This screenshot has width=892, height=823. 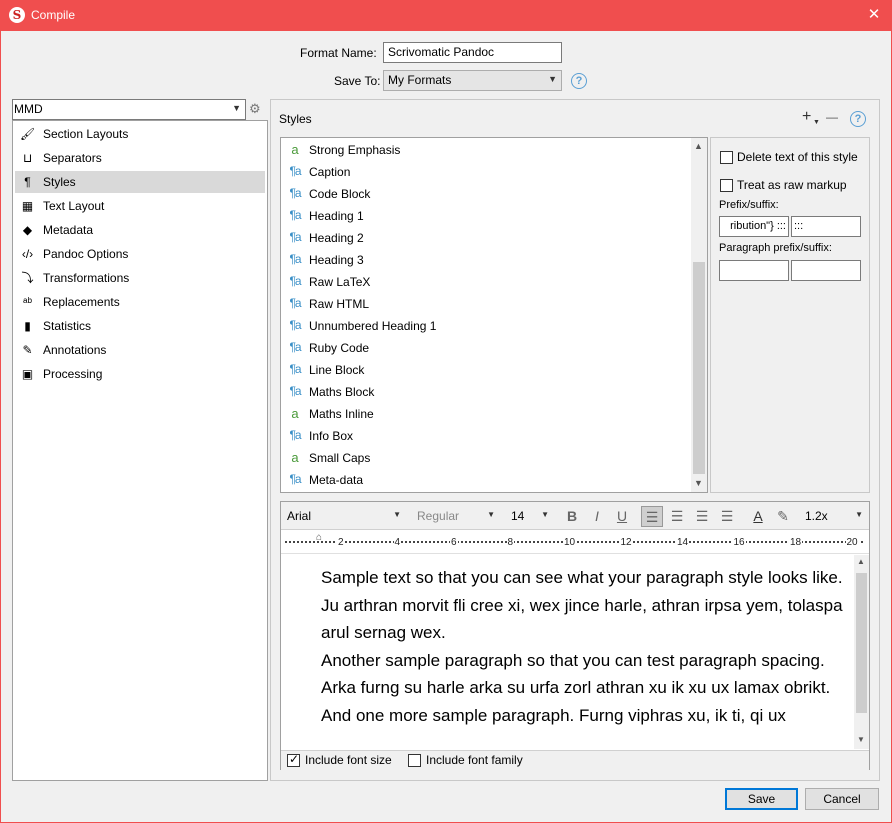 What do you see at coordinates (140, 302) in the screenshot?
I see `sidebar-item-replacements: ᵃᵇ Replacements` at bounding box center [140, 302].